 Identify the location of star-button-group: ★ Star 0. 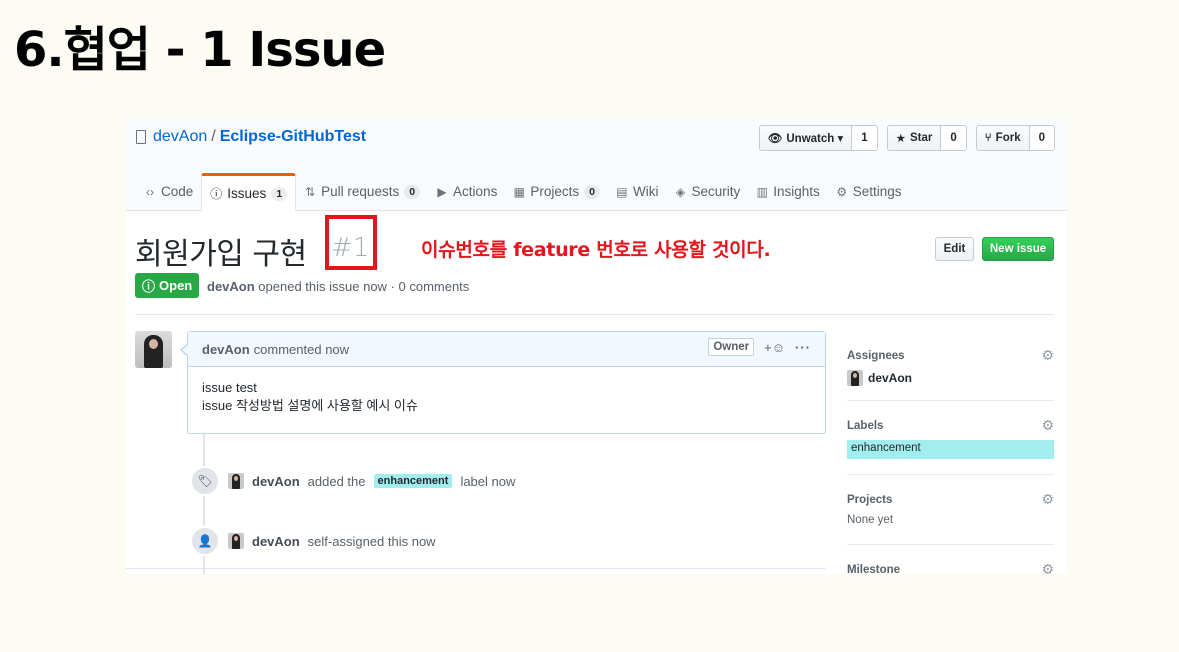
(926, 138).